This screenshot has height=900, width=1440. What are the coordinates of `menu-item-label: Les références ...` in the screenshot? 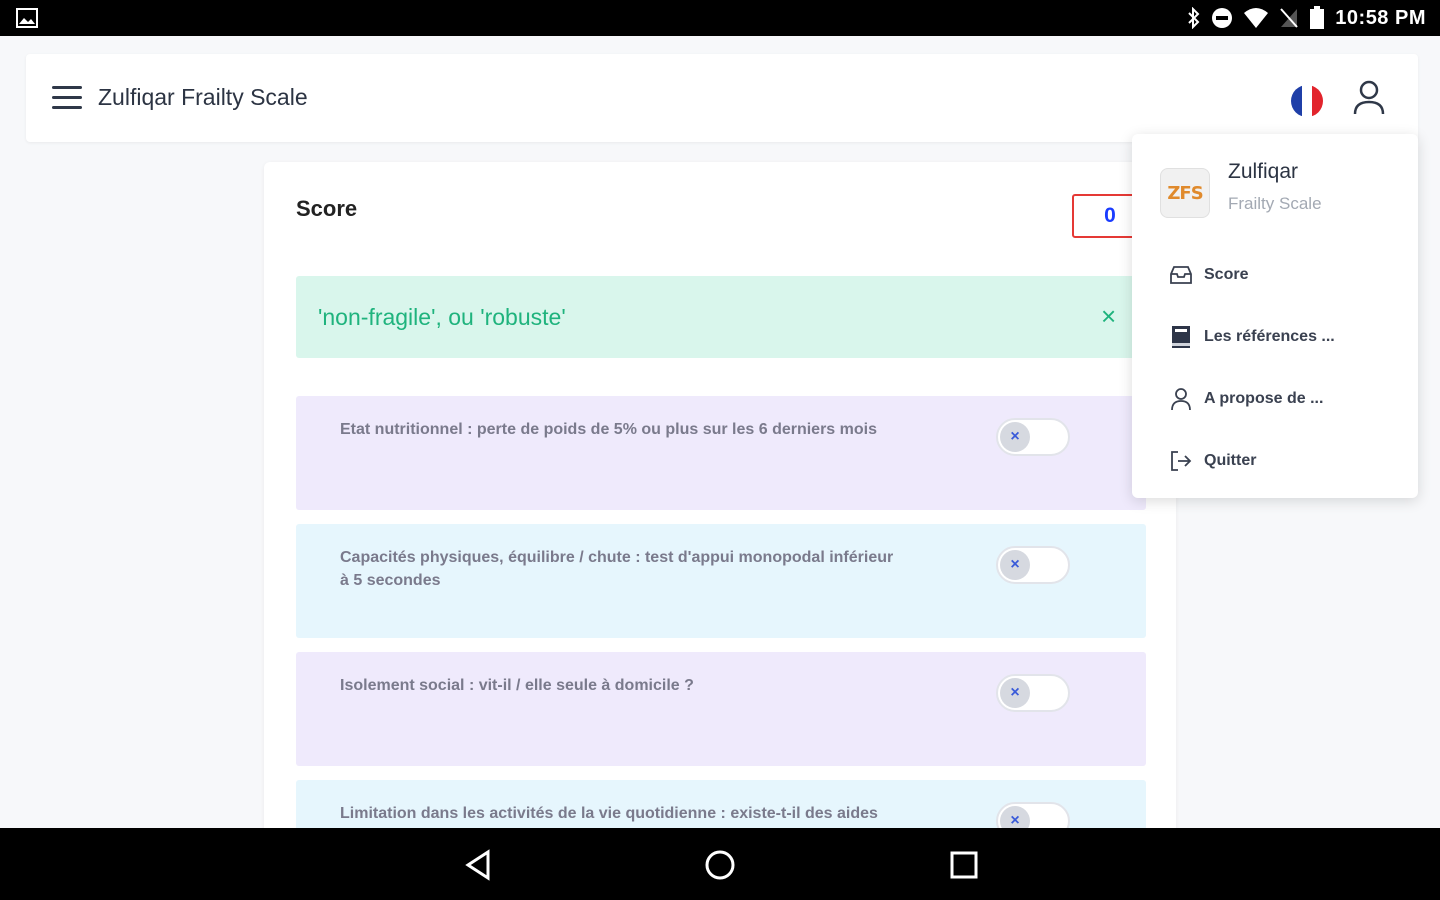 It's located at (1269, 336).